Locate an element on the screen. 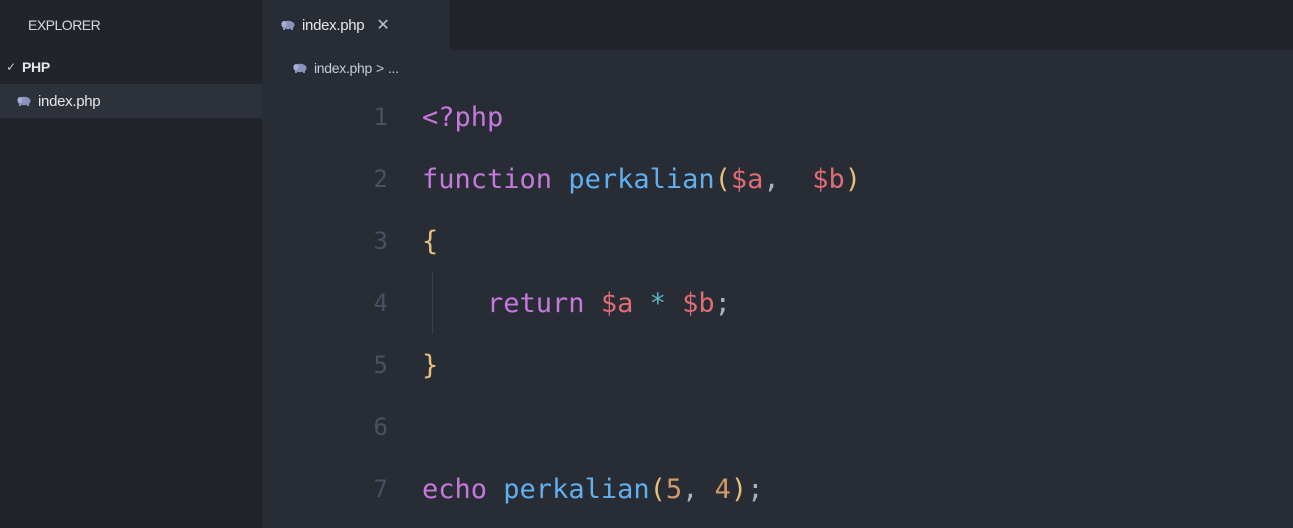  line-number: 6 is located at coordinates (380, 427).